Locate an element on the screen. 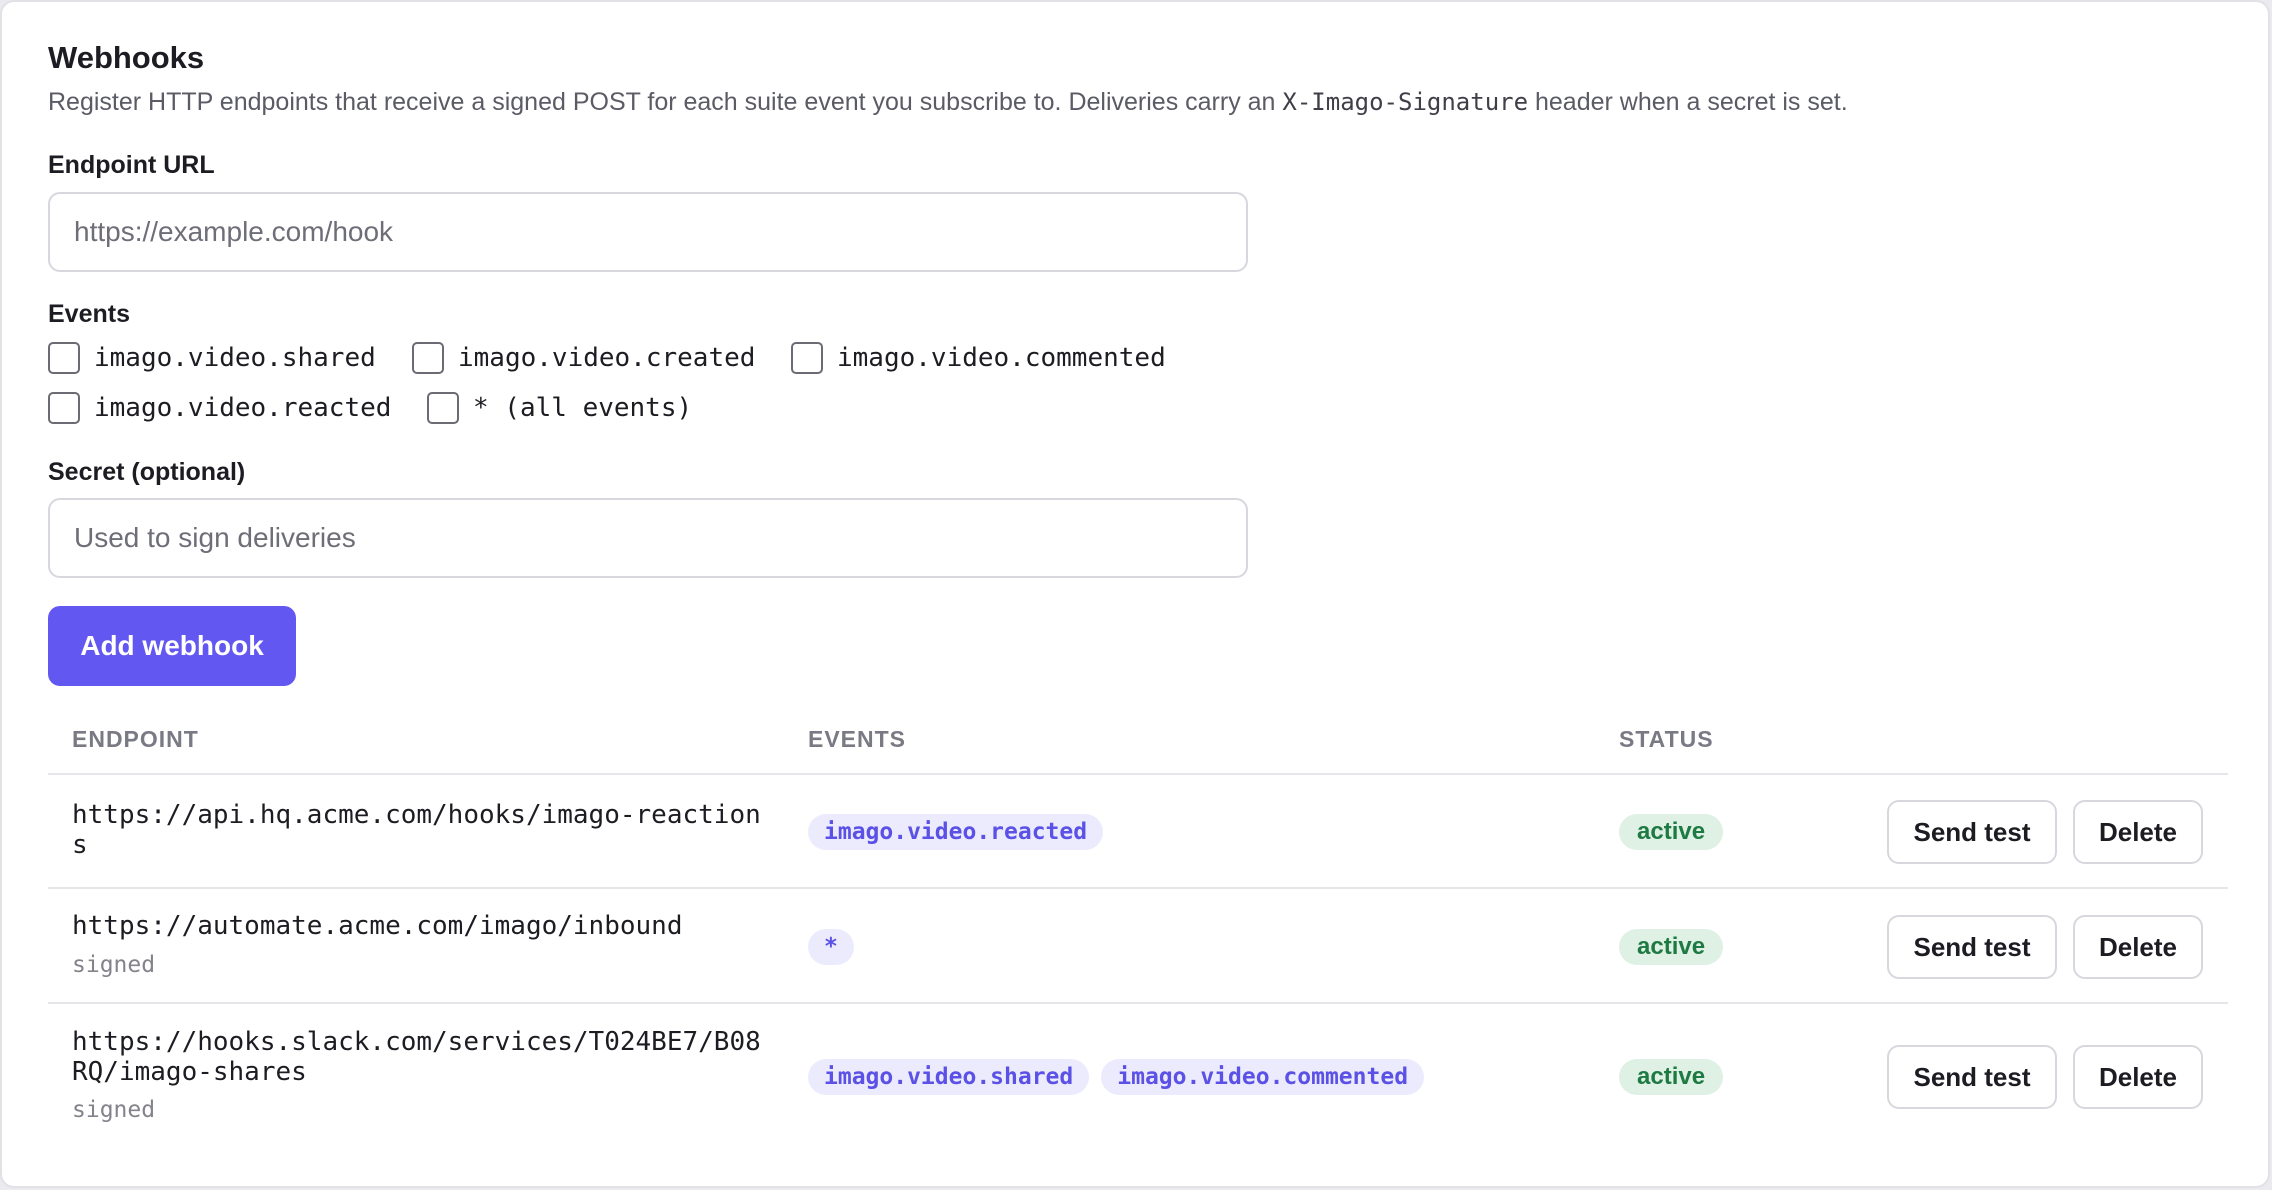 Image resolution: width=2272 pixels, height=1190 pixels. add-webhook-button: Add webhook is located at coordinates (172, 646).